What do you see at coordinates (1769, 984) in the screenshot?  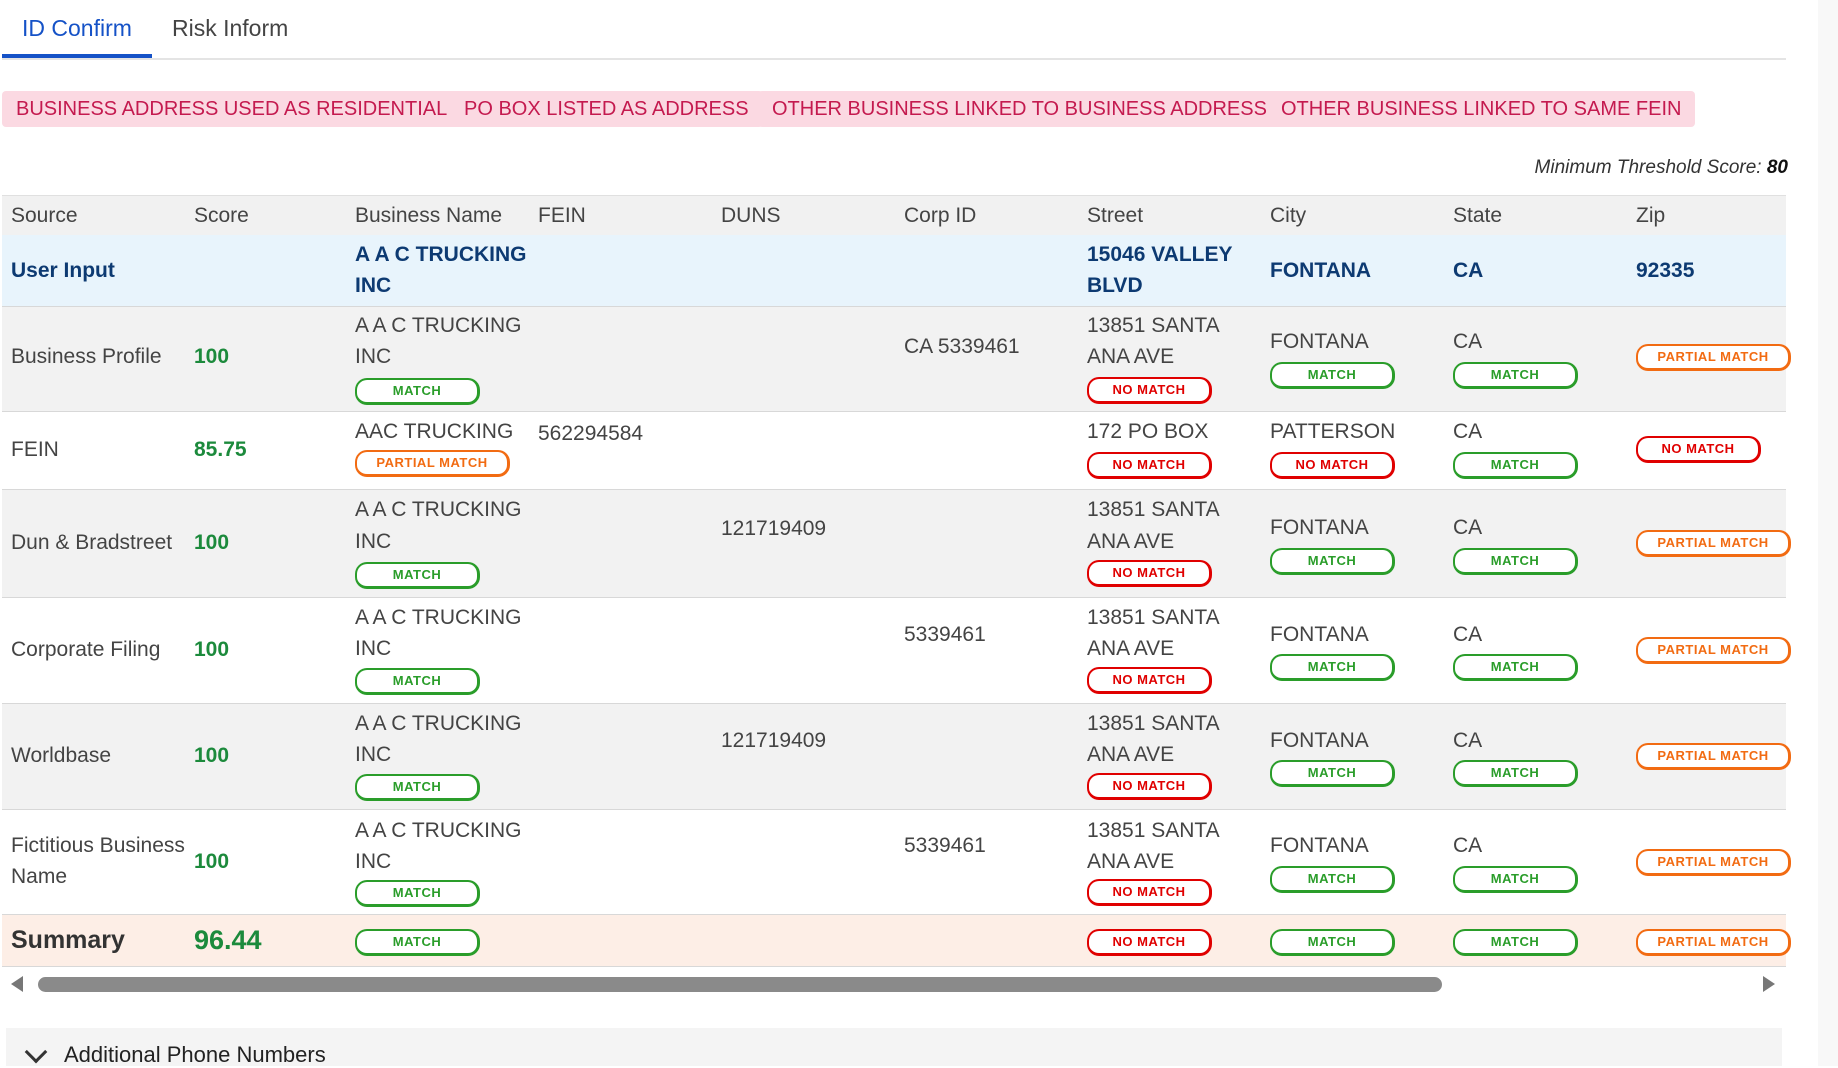 I see `scroll-right-arrow-icon` at bounding box center [1769, 984].